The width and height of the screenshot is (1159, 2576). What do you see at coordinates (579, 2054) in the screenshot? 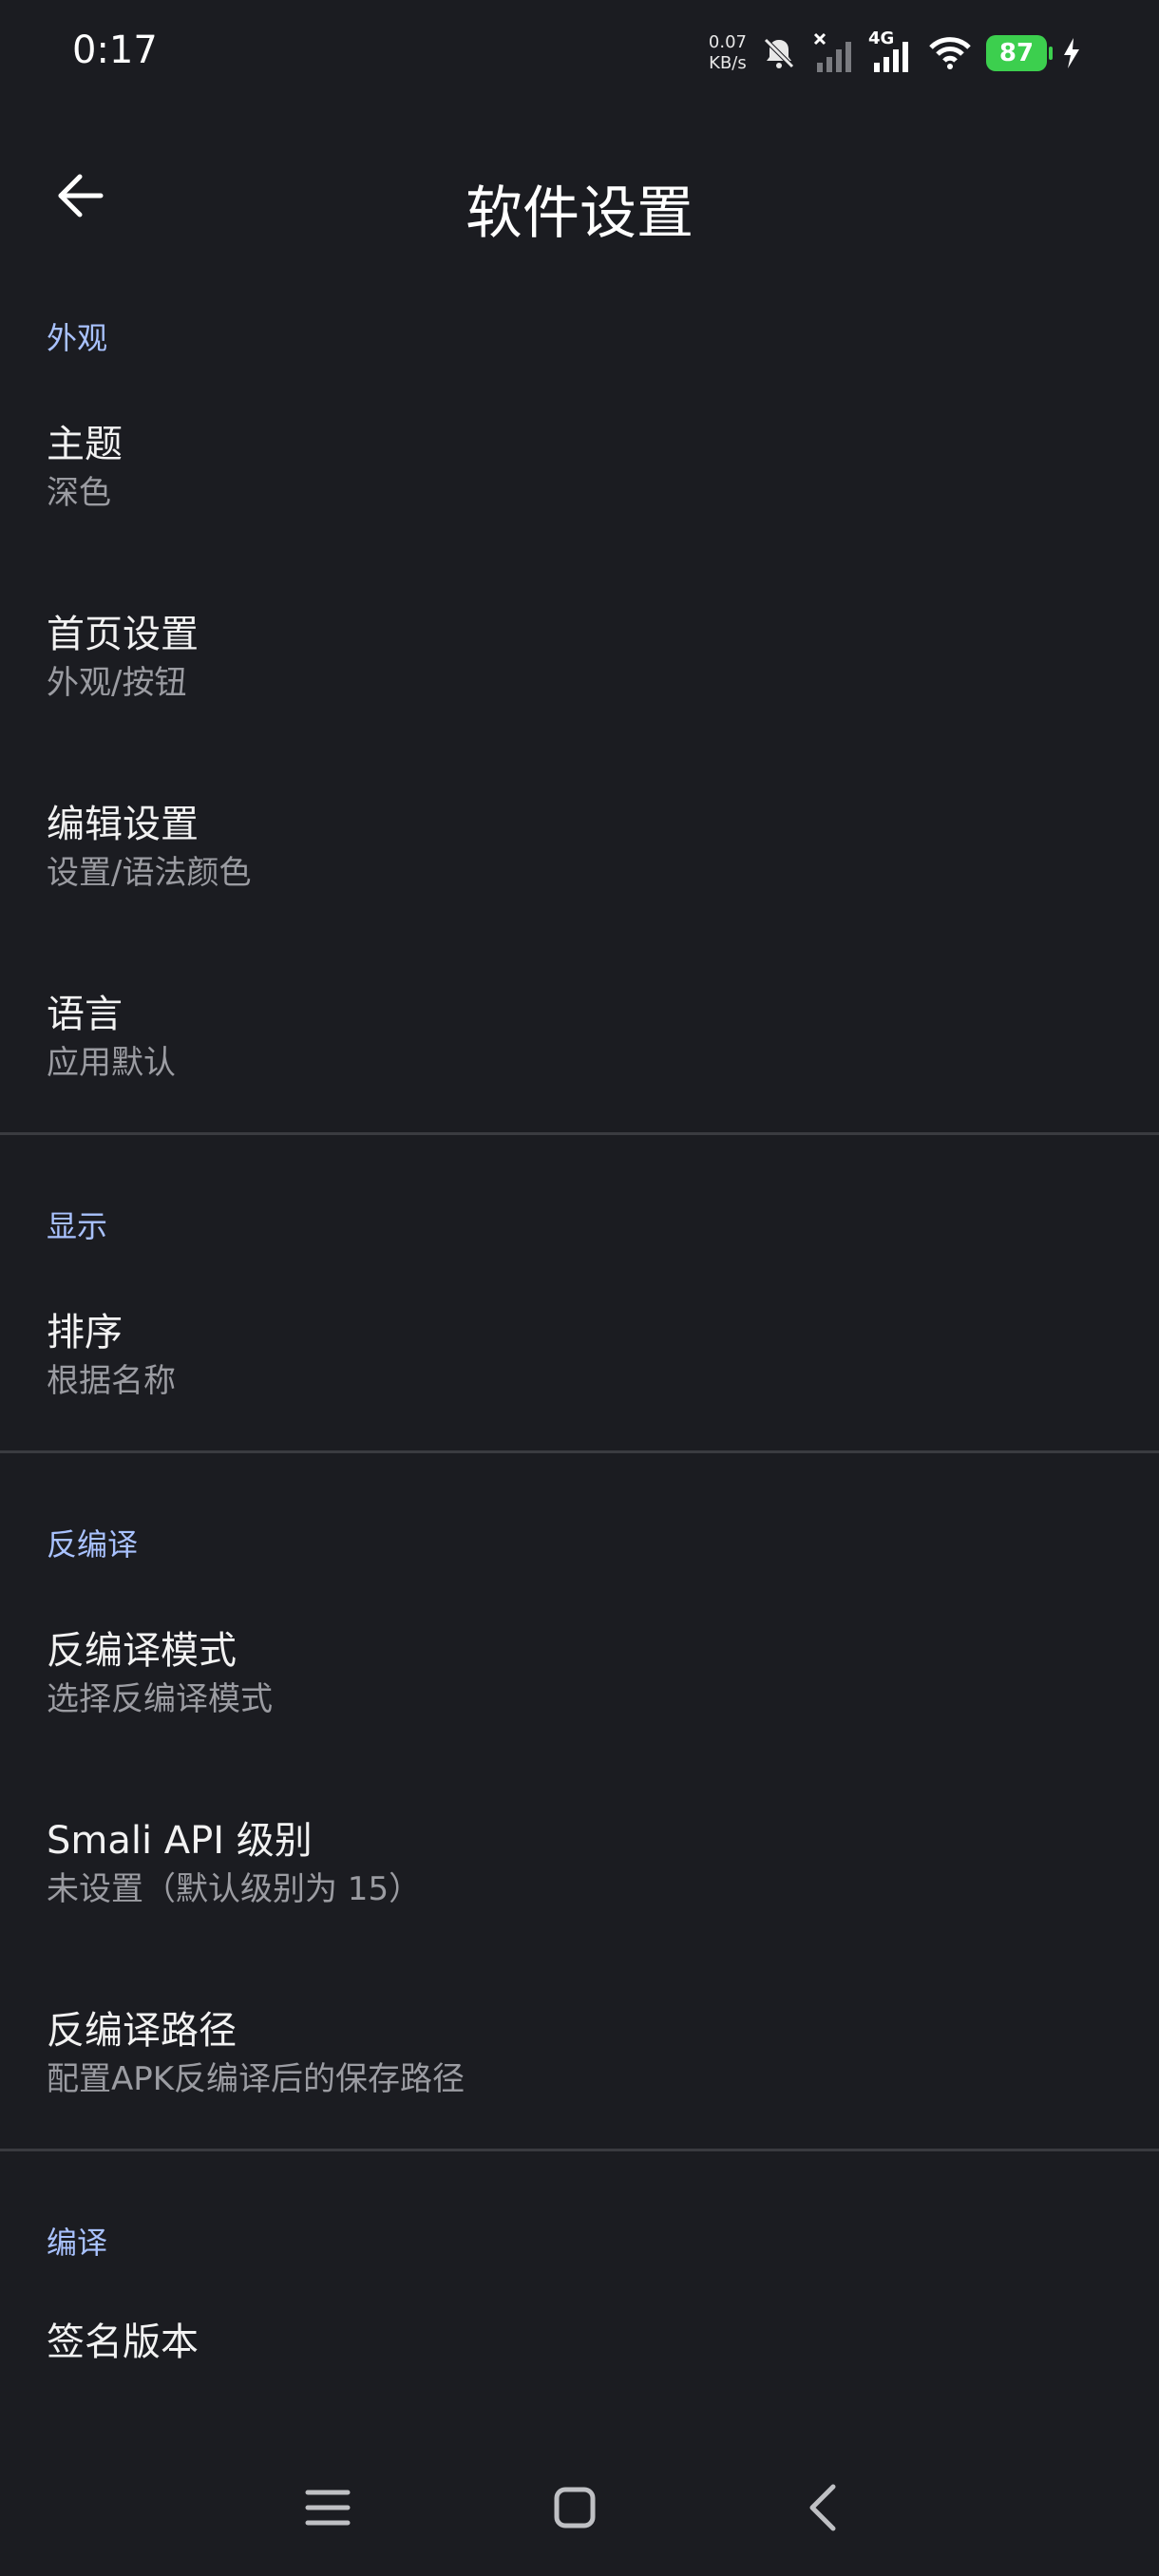
I see `setting-decompile-path: 反编译路径 配置APK反编译后的保存路径` at bounding box center [579, 2054].